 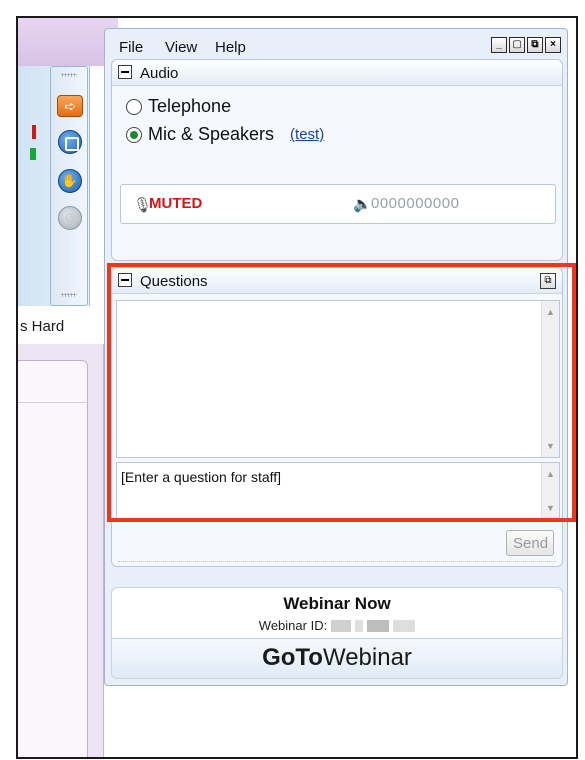 I want to click on close-icon: ×, so click(x=553, y=45).